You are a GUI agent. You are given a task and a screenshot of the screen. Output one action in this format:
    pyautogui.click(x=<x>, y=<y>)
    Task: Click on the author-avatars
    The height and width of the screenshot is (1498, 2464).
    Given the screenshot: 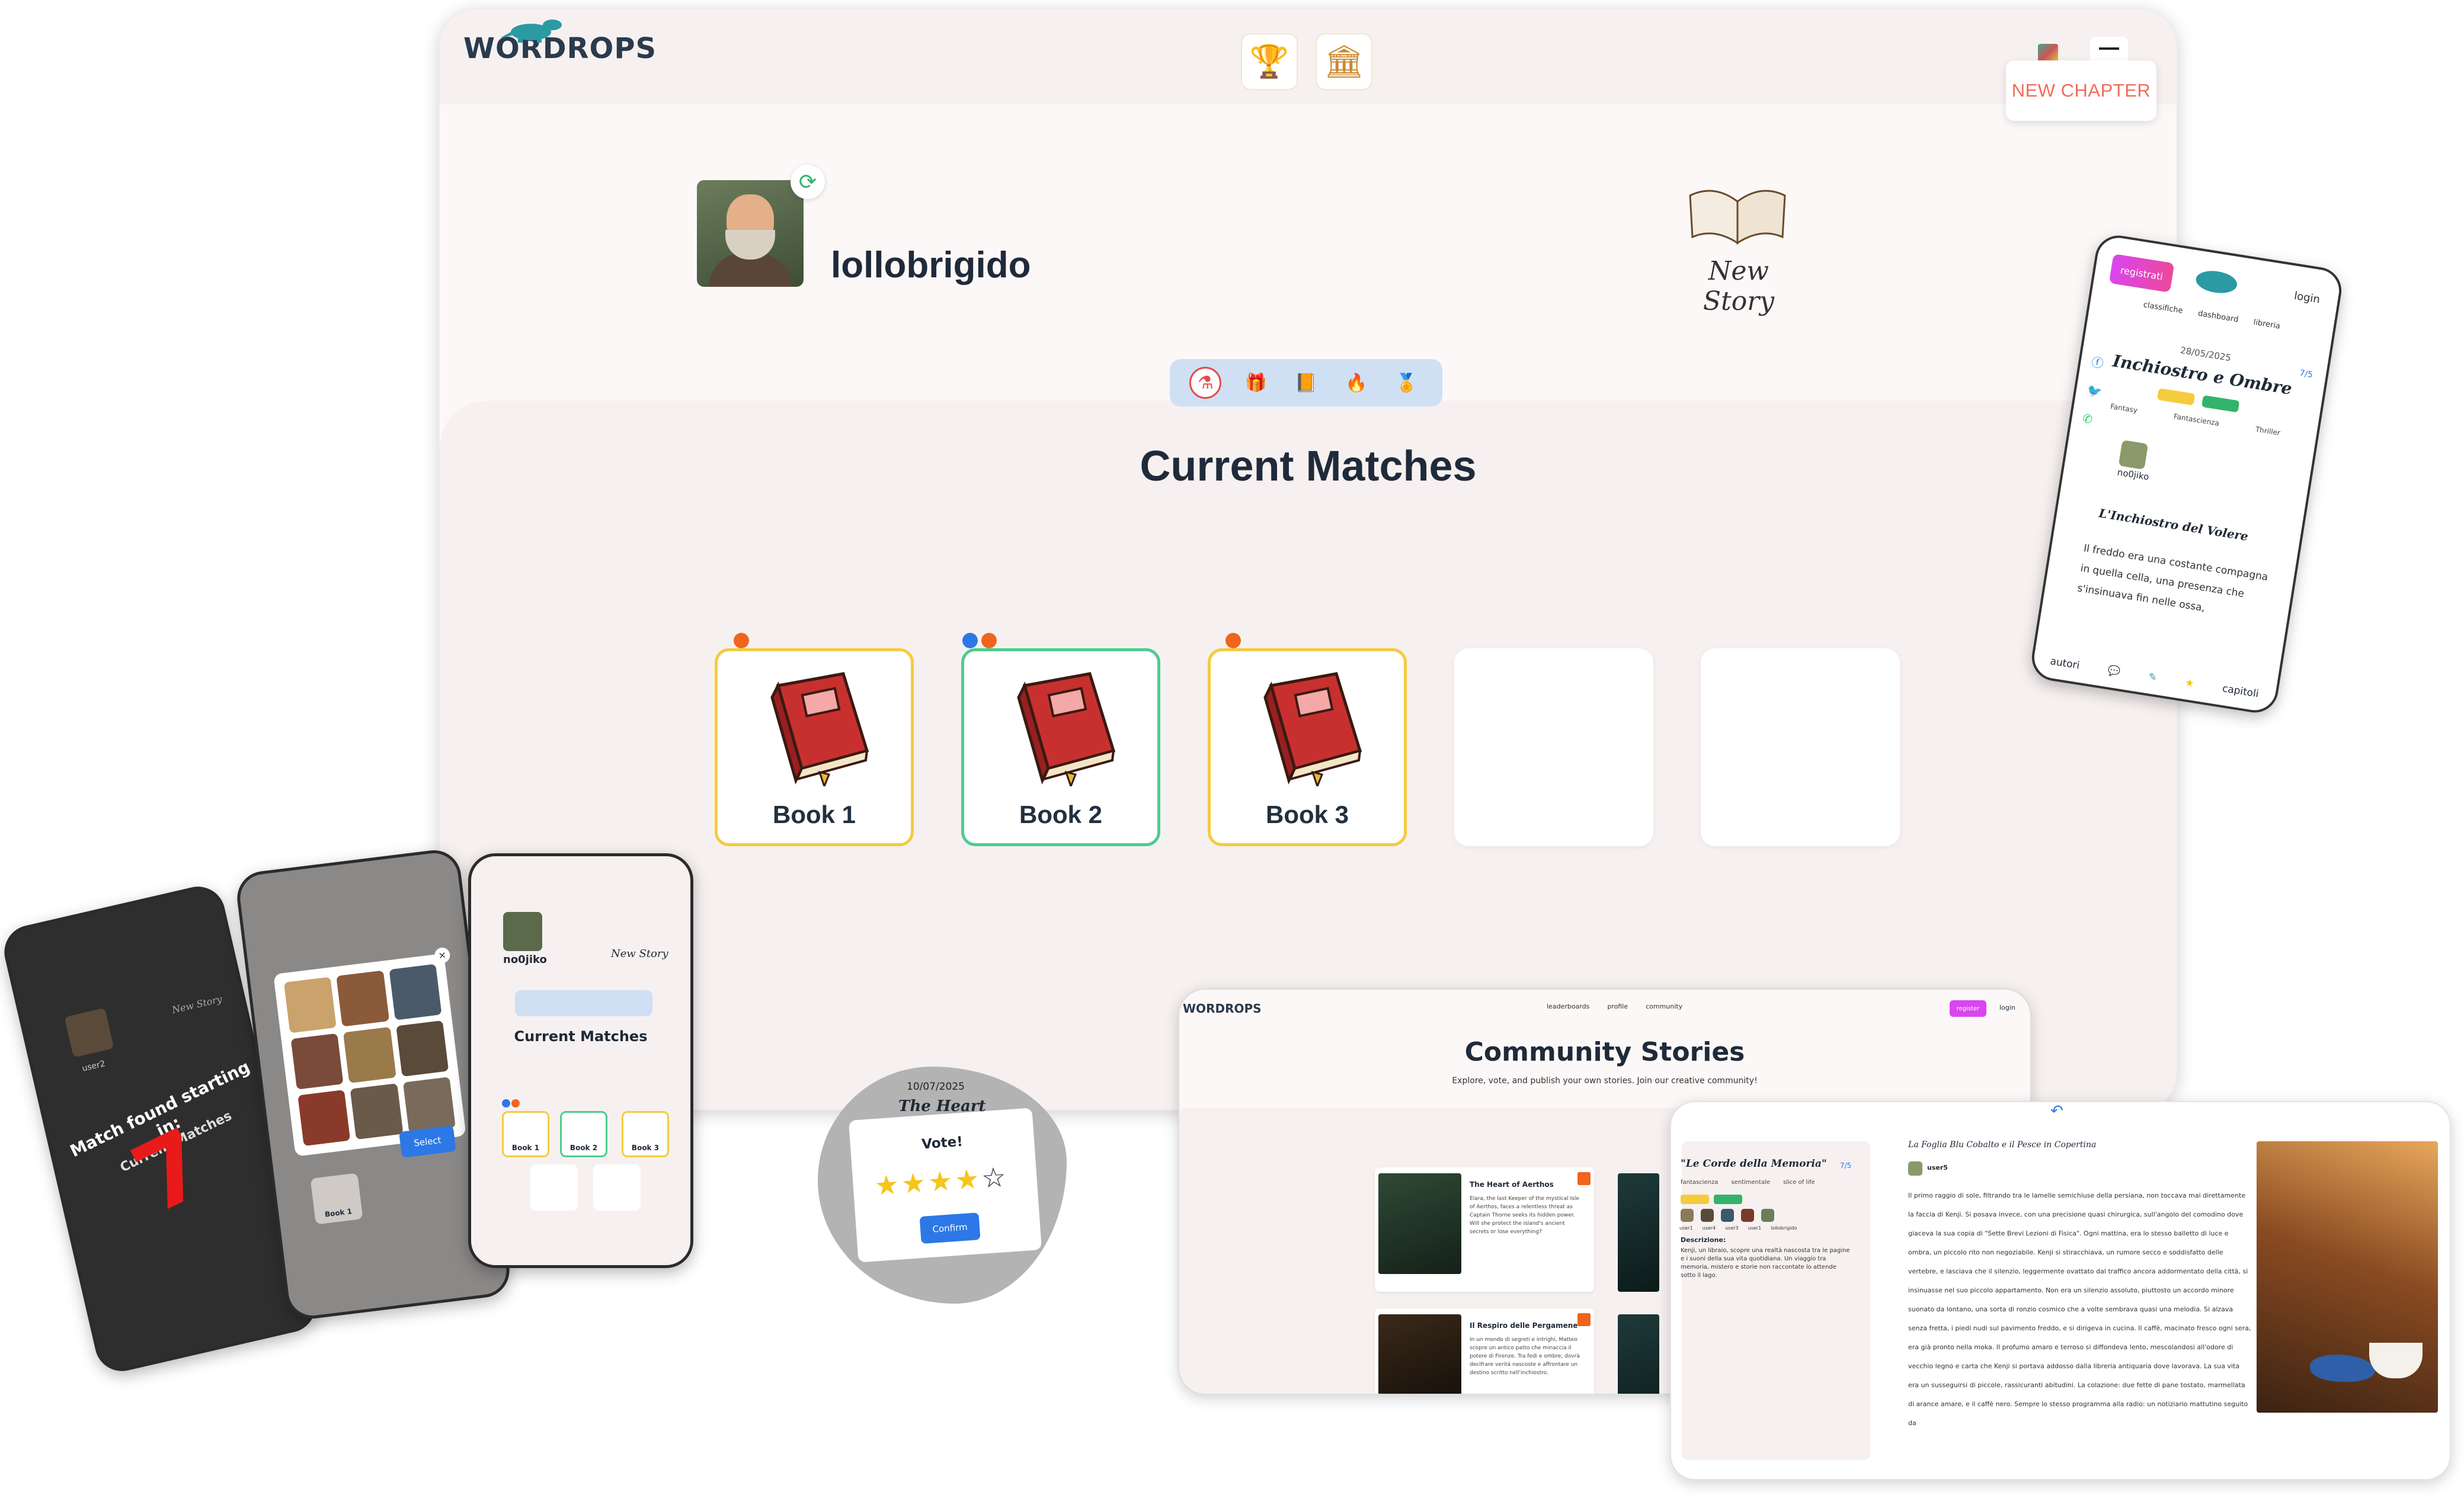 What is the action you would take?
    pyautogui.click(x=1727, y=1216)
    